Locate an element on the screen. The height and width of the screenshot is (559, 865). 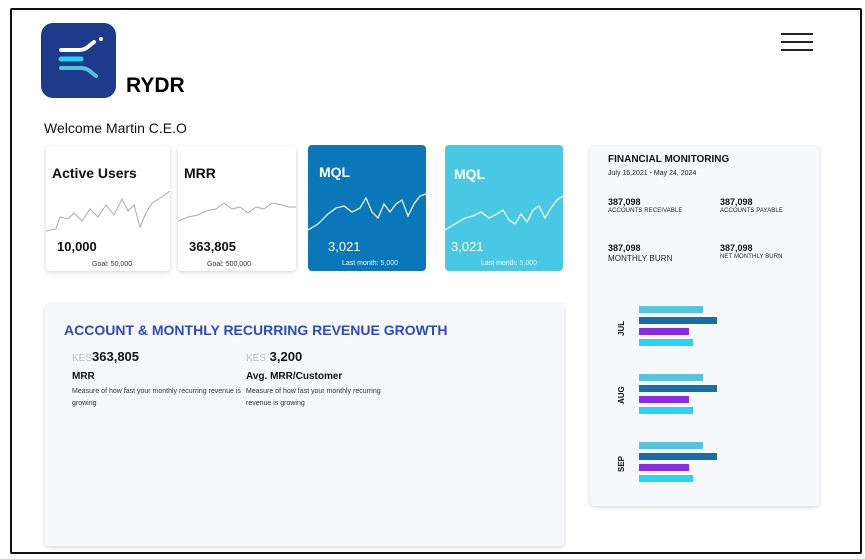
stat-net-monthly-burn: 387,098 NET MONTHLY BURN is located at coordinates (751, 251).